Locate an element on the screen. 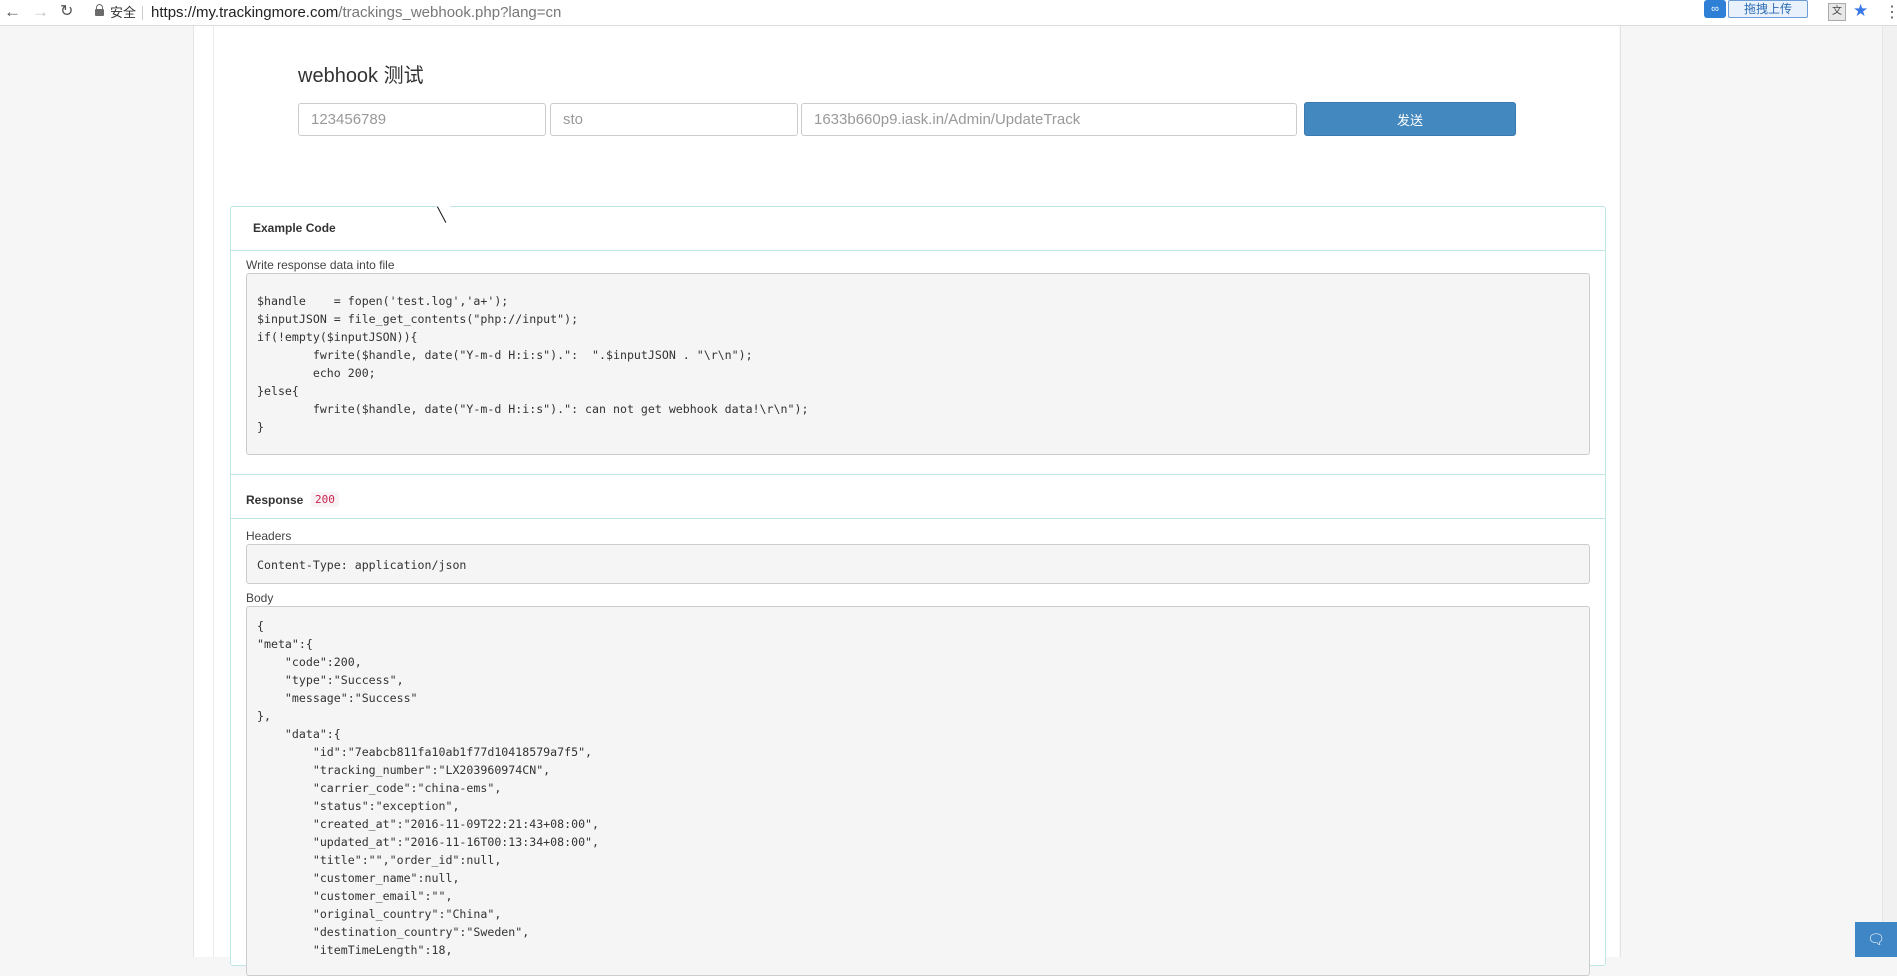 The width and height of the screenshot is (1897, 976). send-button: 发送 is located at coordinates (1410, 119).